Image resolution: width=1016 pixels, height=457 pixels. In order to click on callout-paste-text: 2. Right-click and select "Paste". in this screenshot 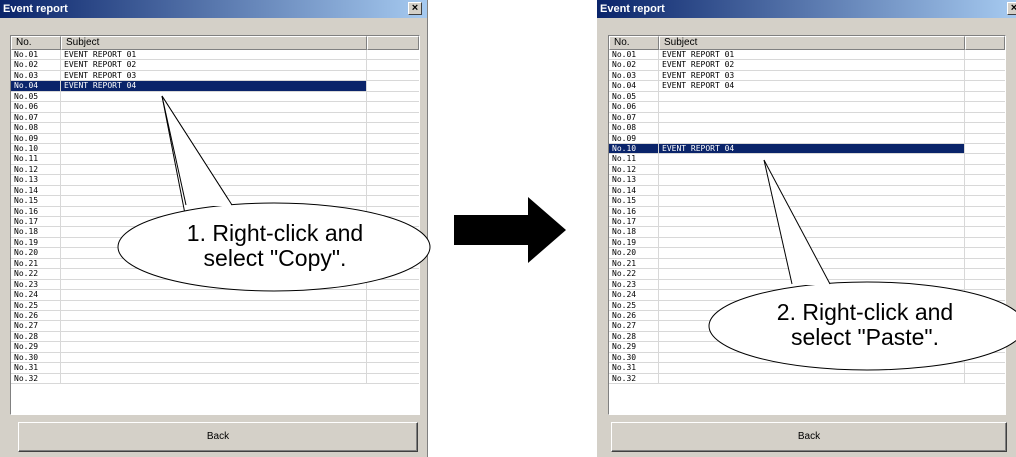, I will do `click(865, 325)`.